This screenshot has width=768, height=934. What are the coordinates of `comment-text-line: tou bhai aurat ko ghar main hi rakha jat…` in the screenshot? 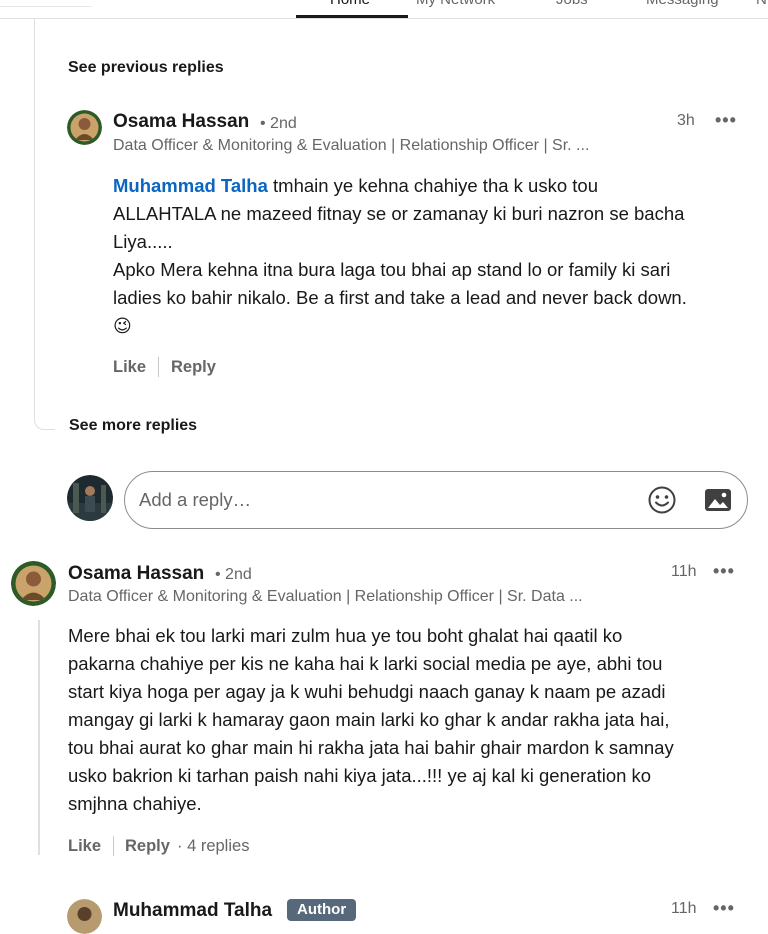 It's located at (371, 747).